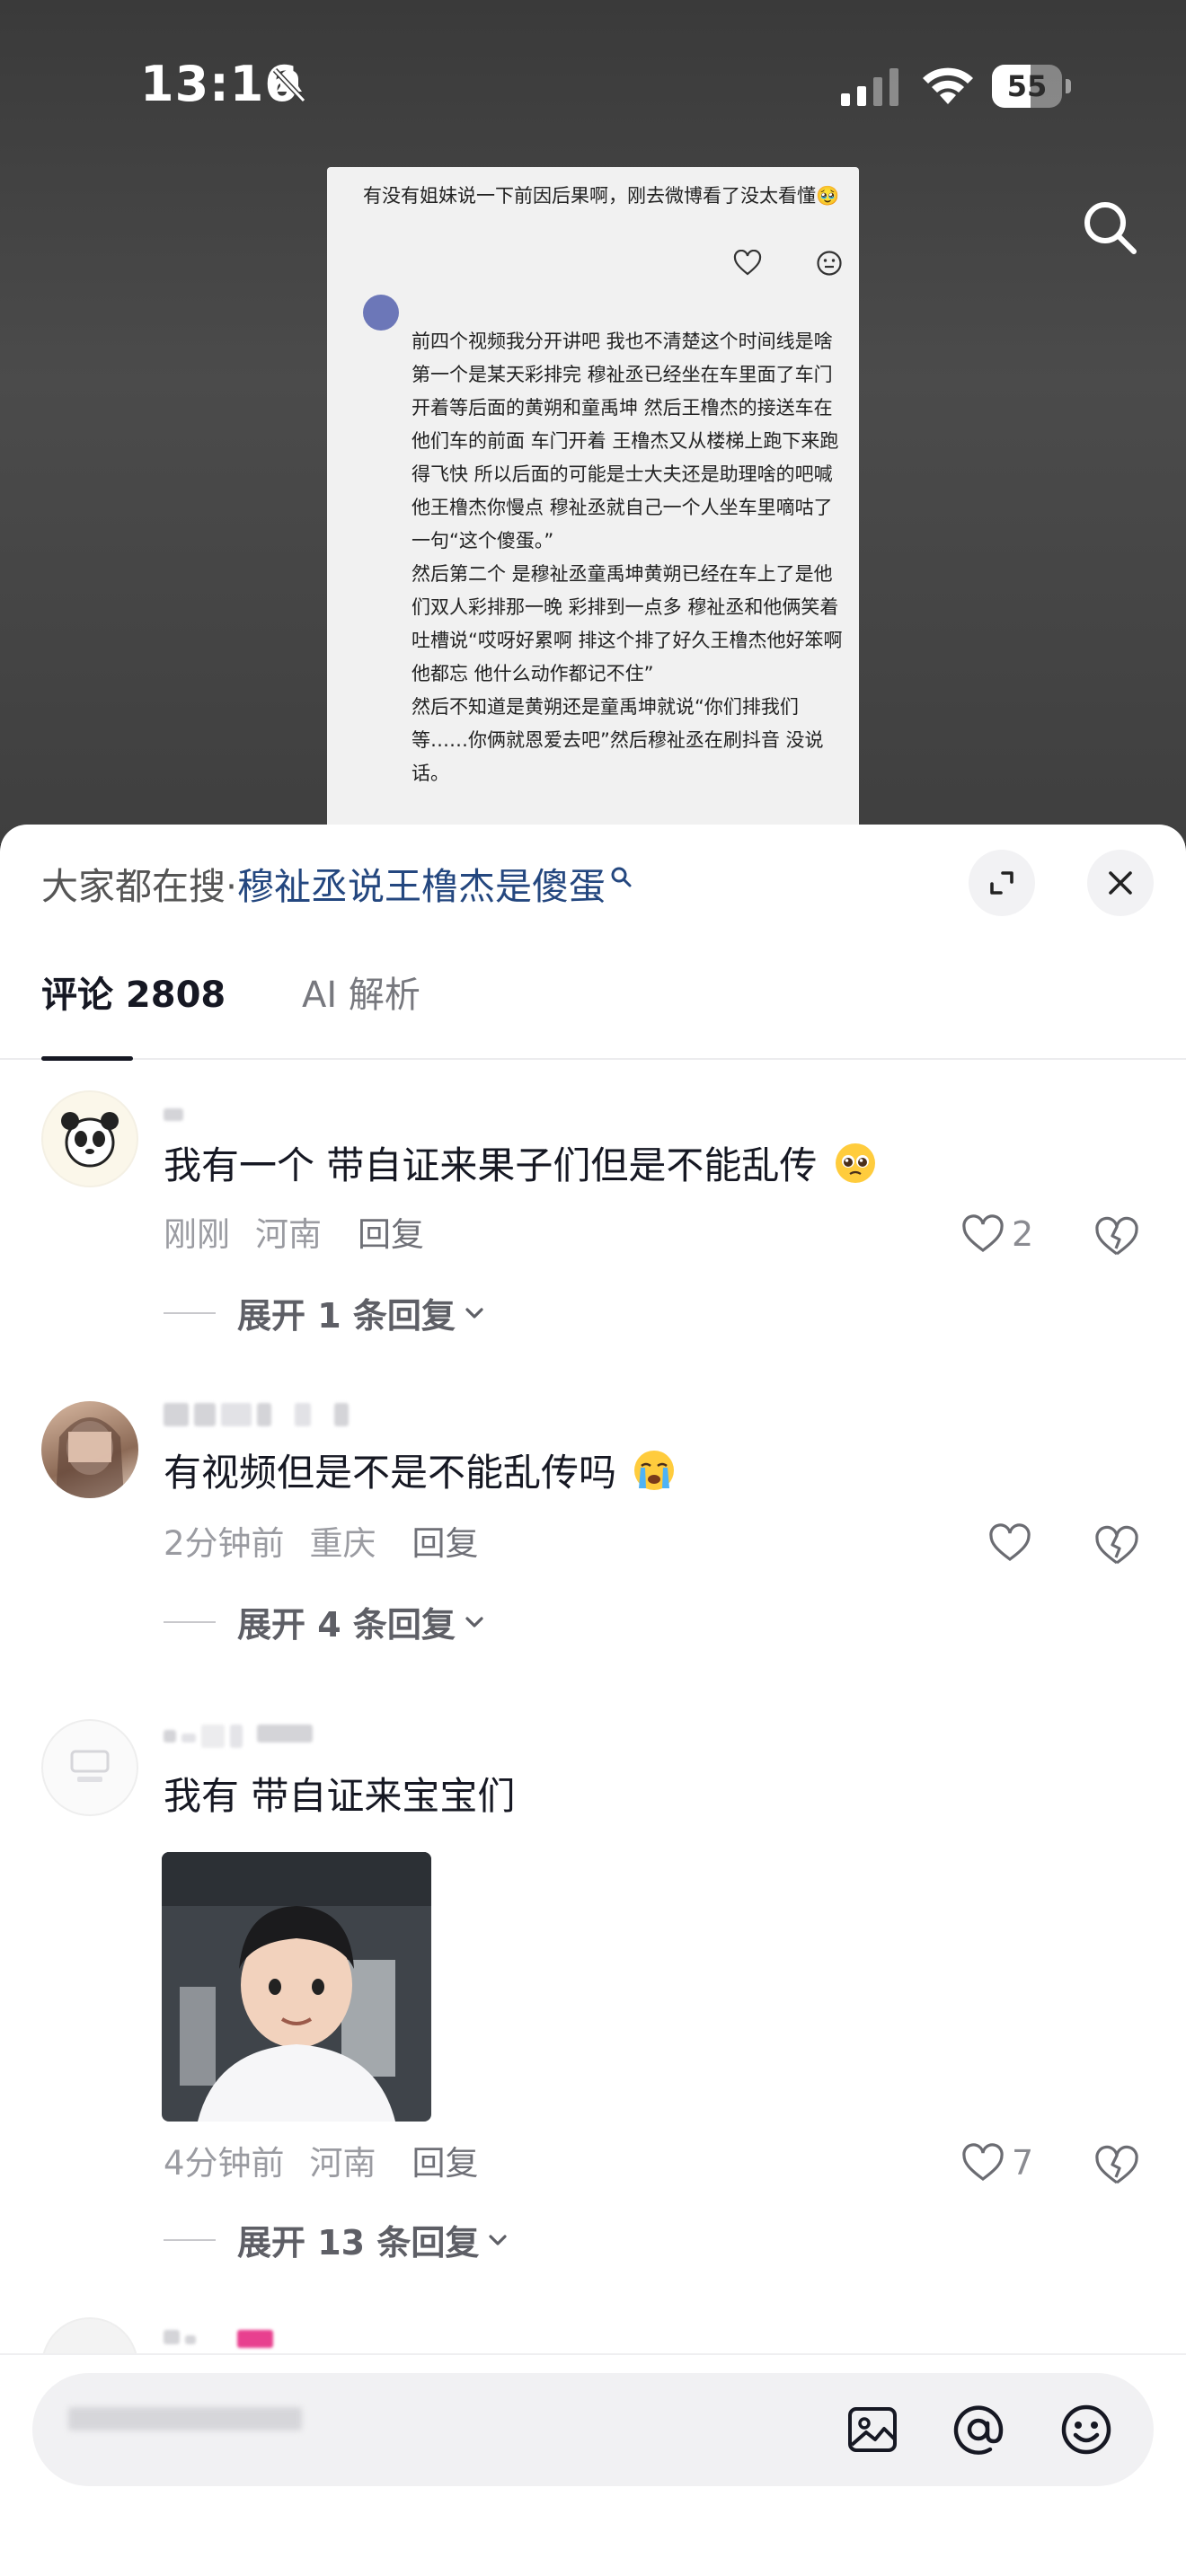  Describe the element at coordinates (346, 1625) in the screenshot. I see `expand-replies-label: 展开 4 条回复` at that location.